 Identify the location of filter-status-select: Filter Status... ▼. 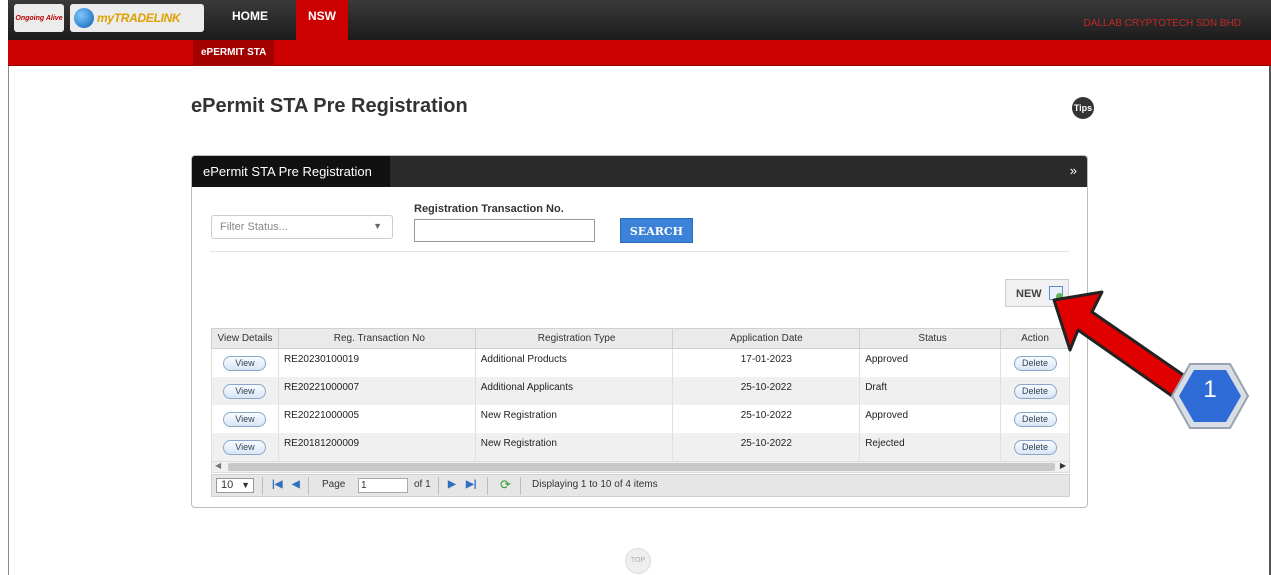
(302, 227).